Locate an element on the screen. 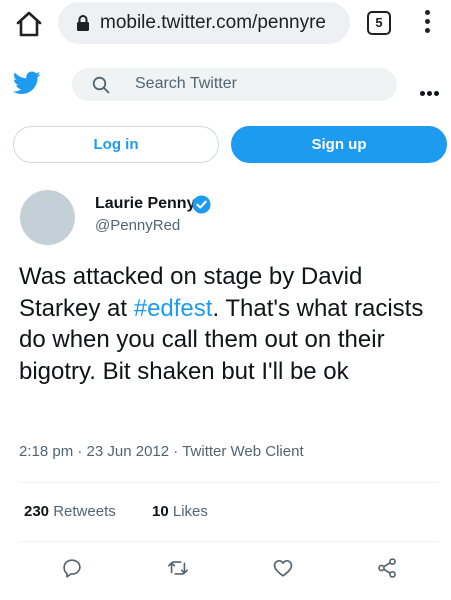 The image size is (451, 600). handle: @PennyRed is located at coordinates (137, 225).